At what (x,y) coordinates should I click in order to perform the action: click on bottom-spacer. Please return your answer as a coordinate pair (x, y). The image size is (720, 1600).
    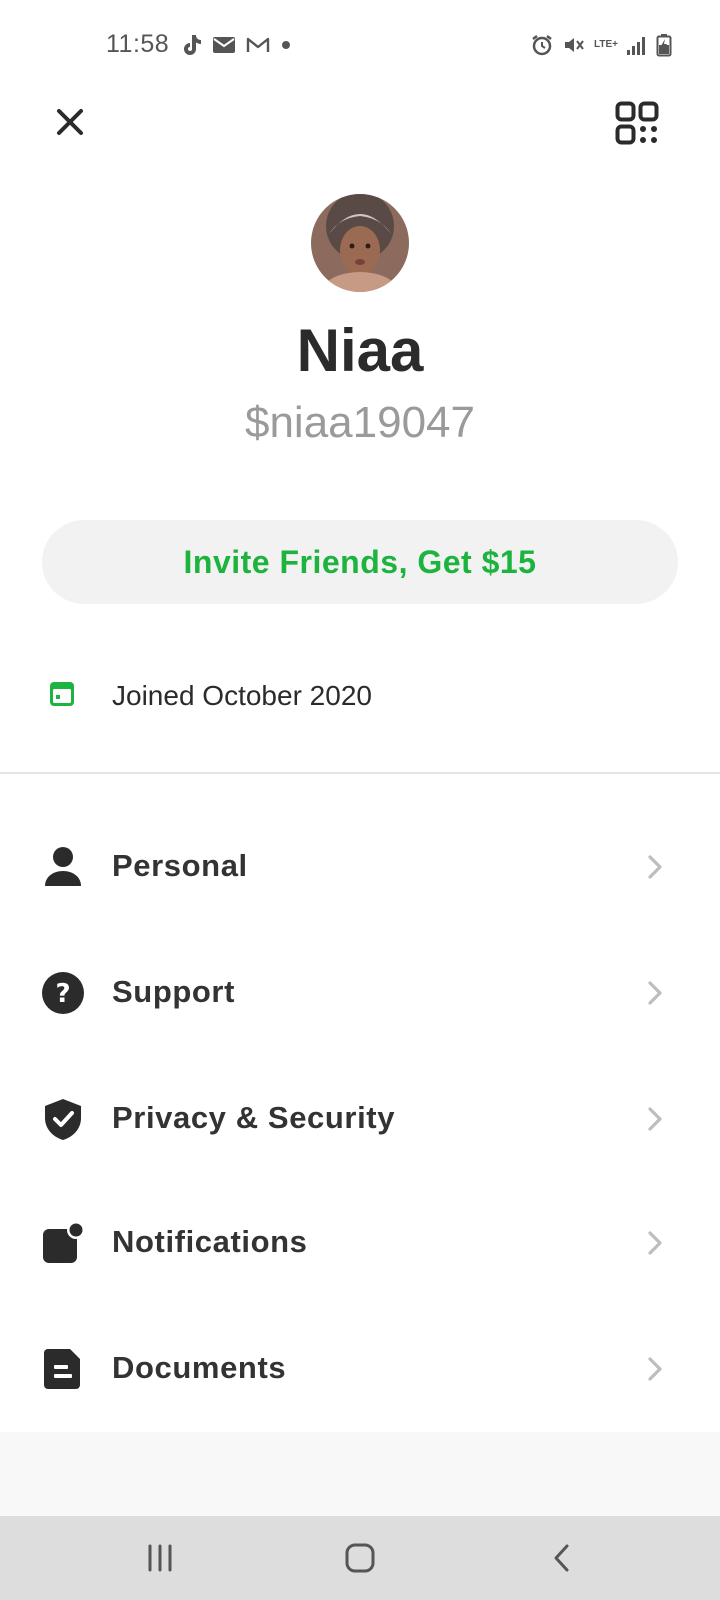
    Looking at the image, I should click on (360, 1474).